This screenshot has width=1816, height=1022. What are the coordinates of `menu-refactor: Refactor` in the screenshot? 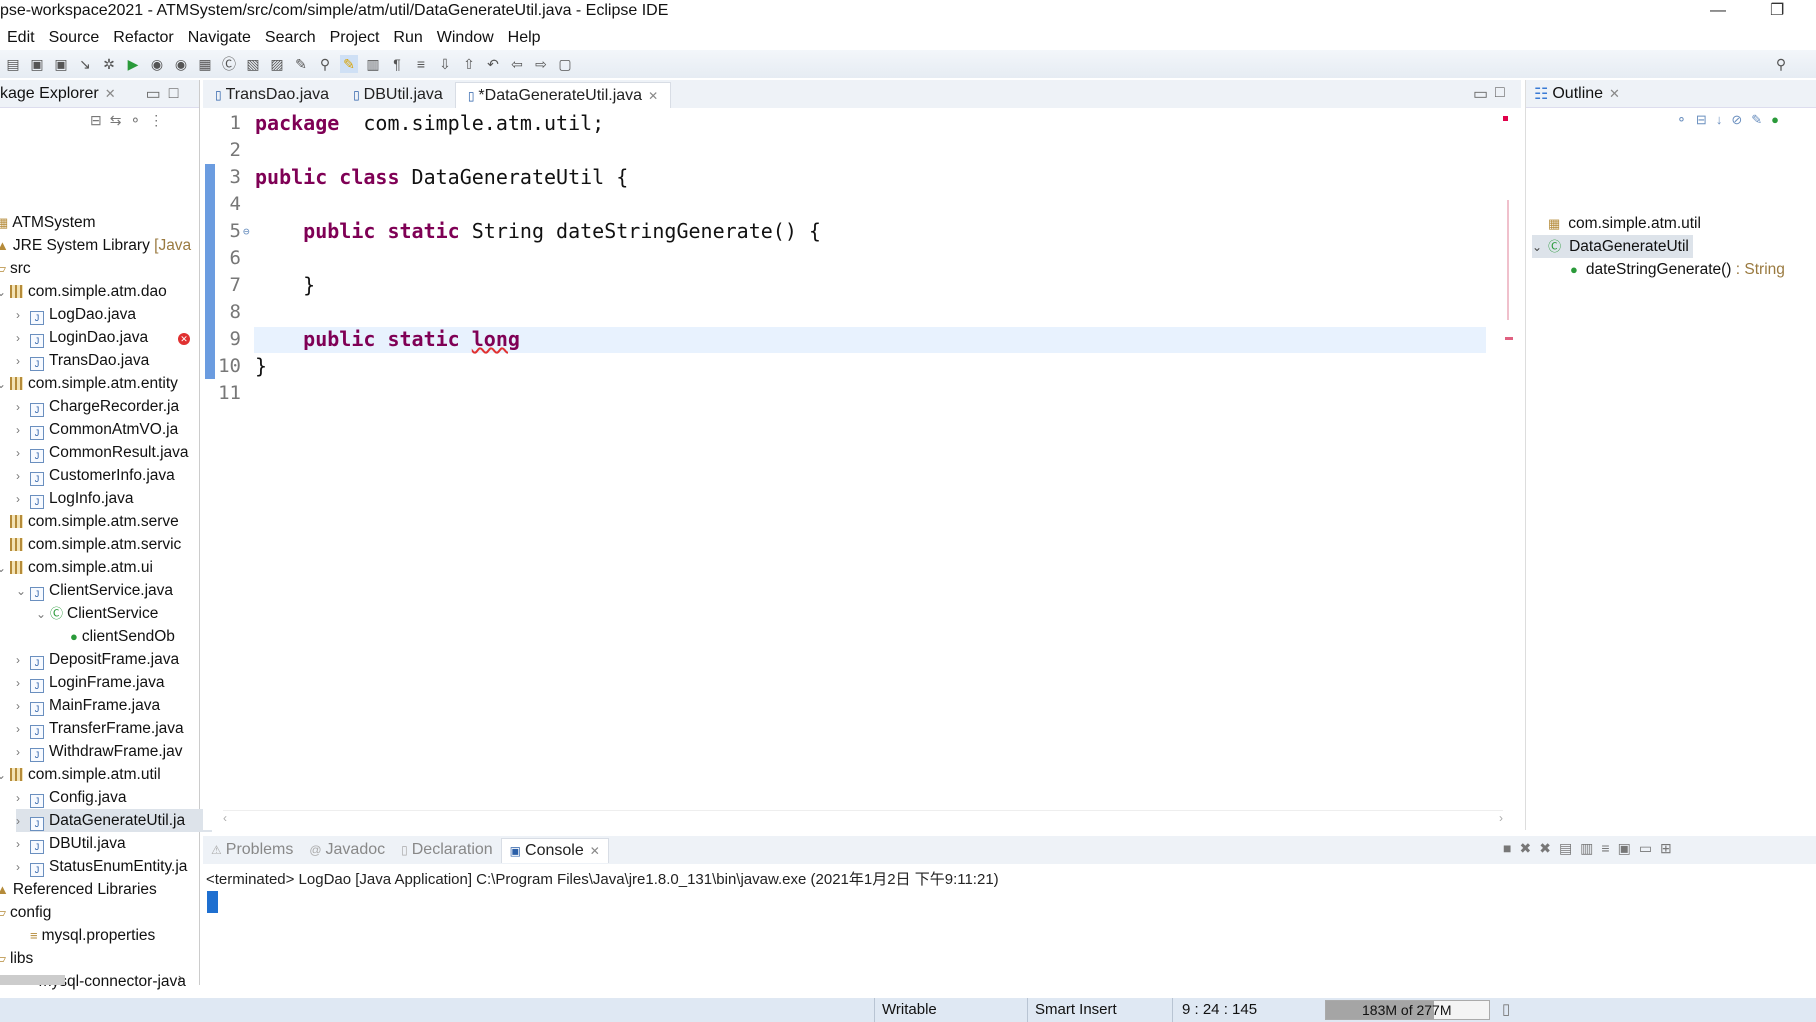 It's located at (143, 37).